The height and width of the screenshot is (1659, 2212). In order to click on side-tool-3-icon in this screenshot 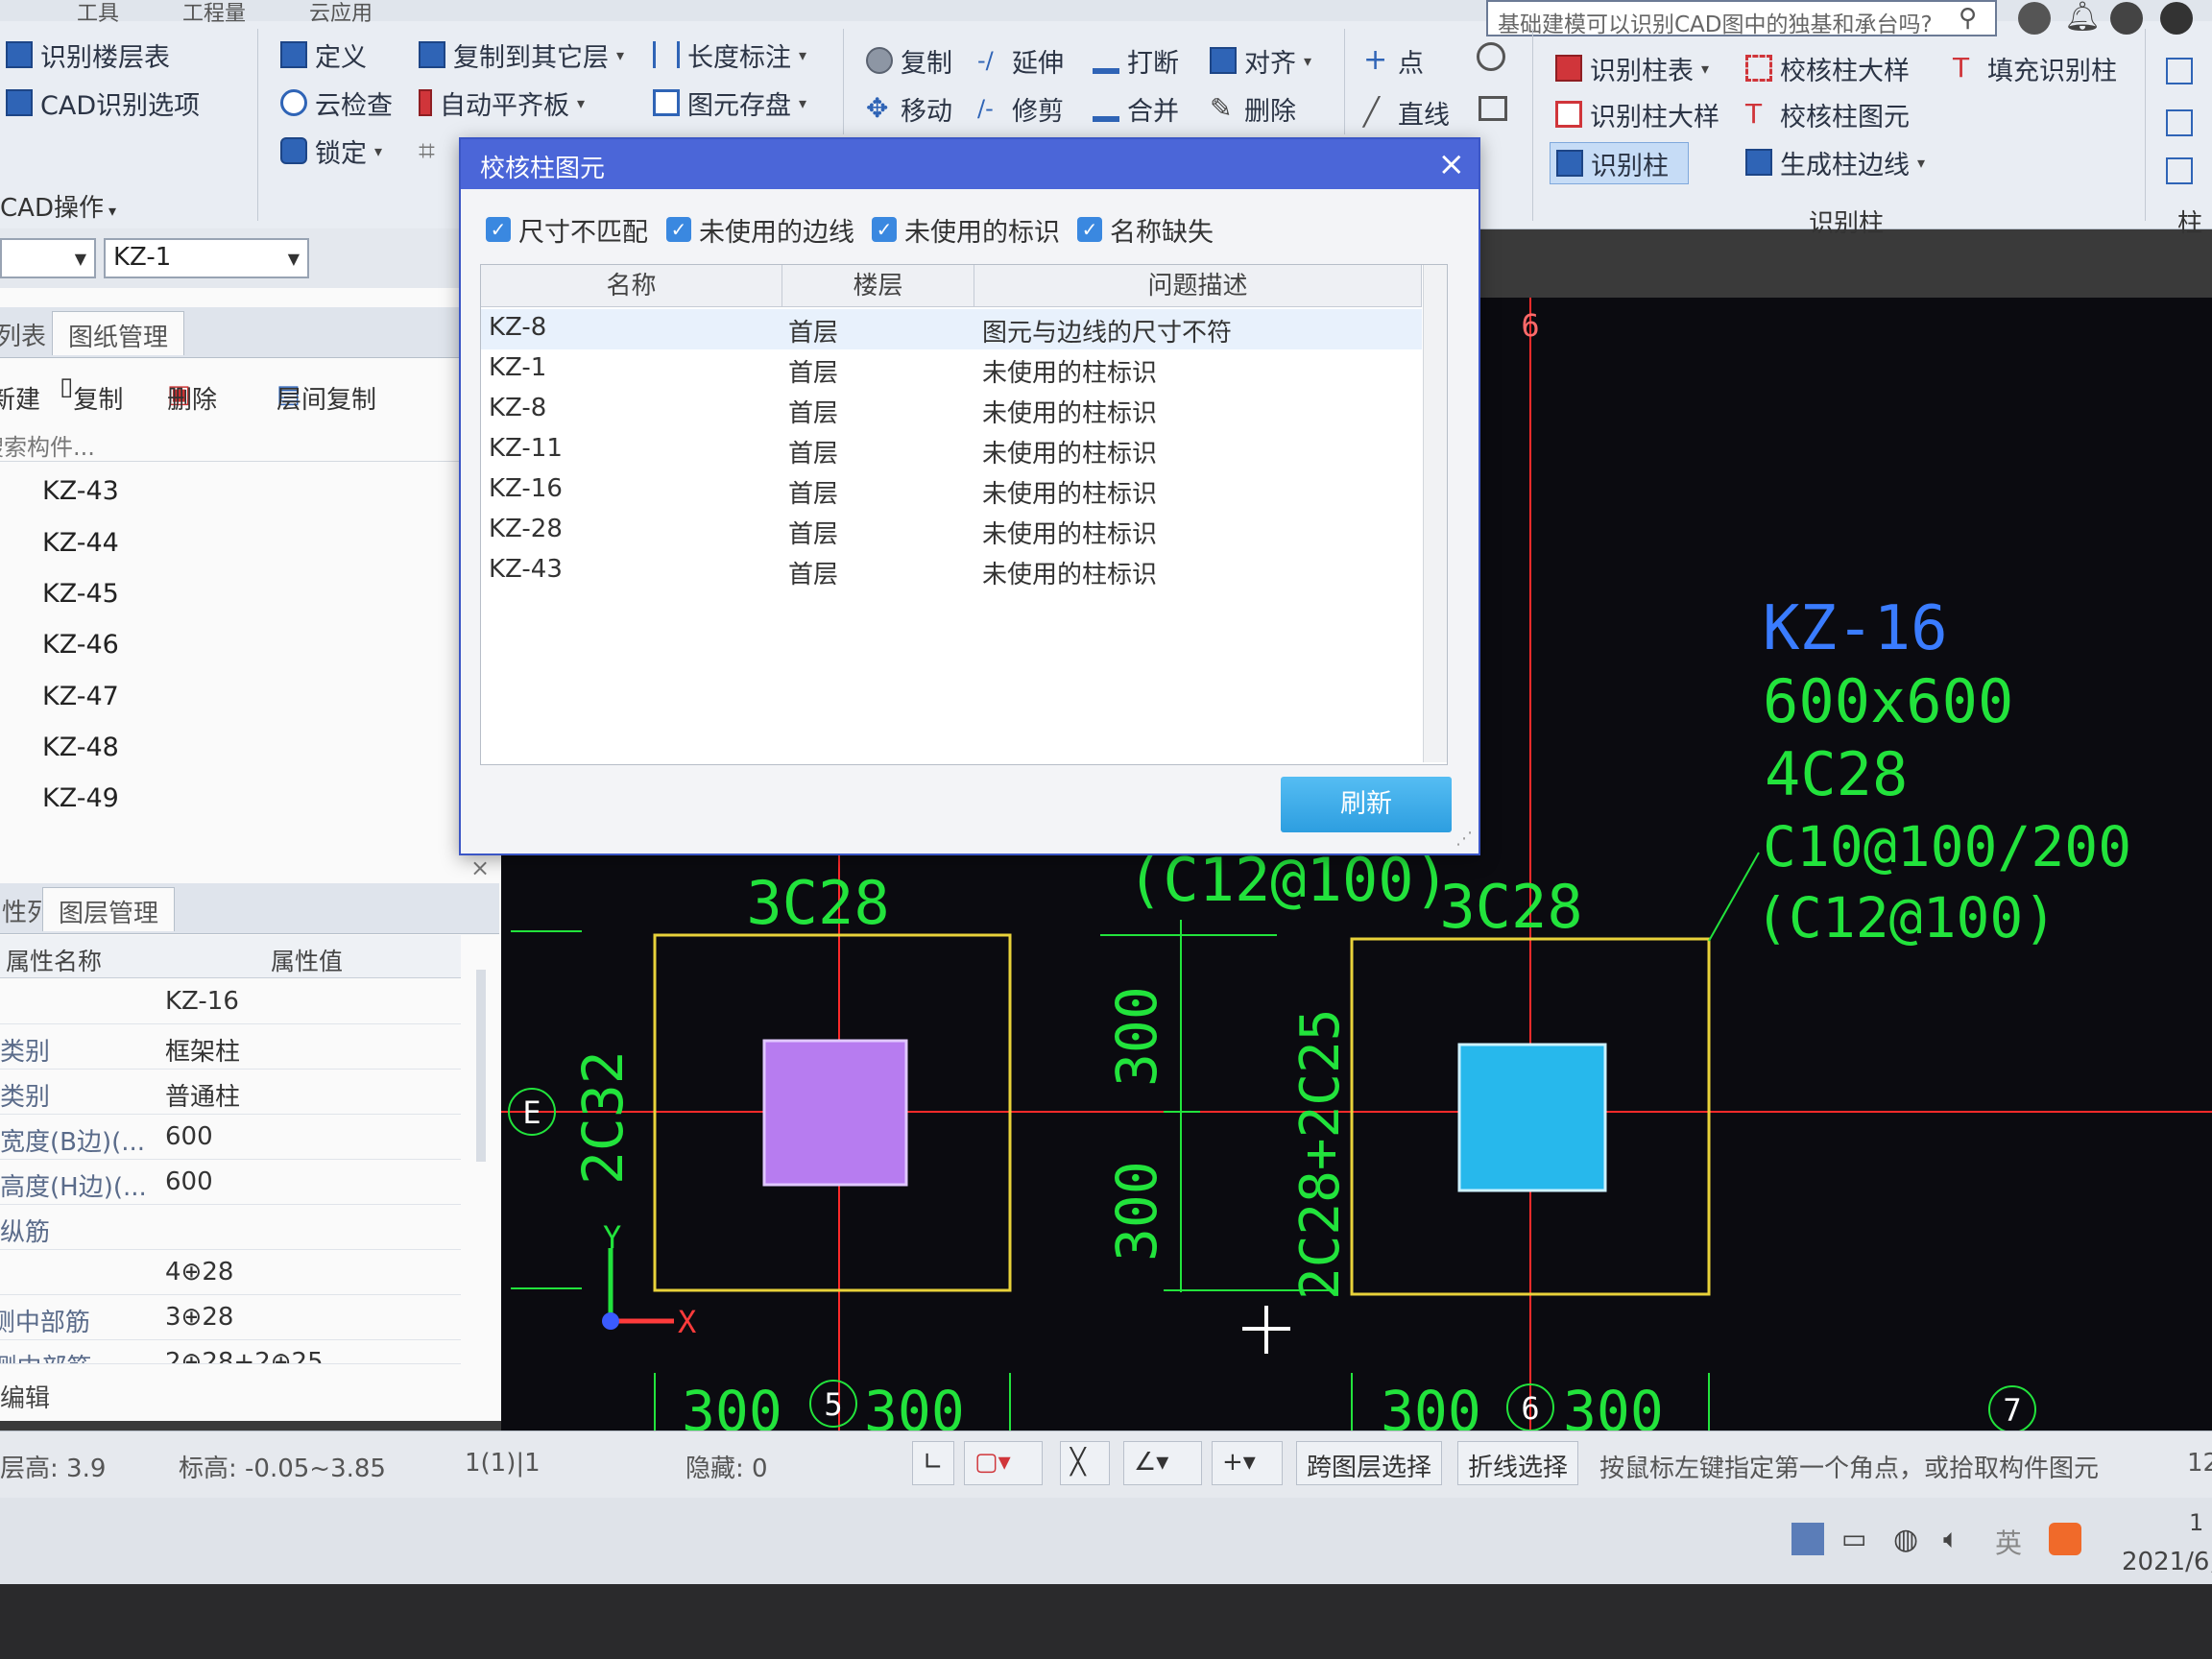, I will do `click(2179, 170)`.